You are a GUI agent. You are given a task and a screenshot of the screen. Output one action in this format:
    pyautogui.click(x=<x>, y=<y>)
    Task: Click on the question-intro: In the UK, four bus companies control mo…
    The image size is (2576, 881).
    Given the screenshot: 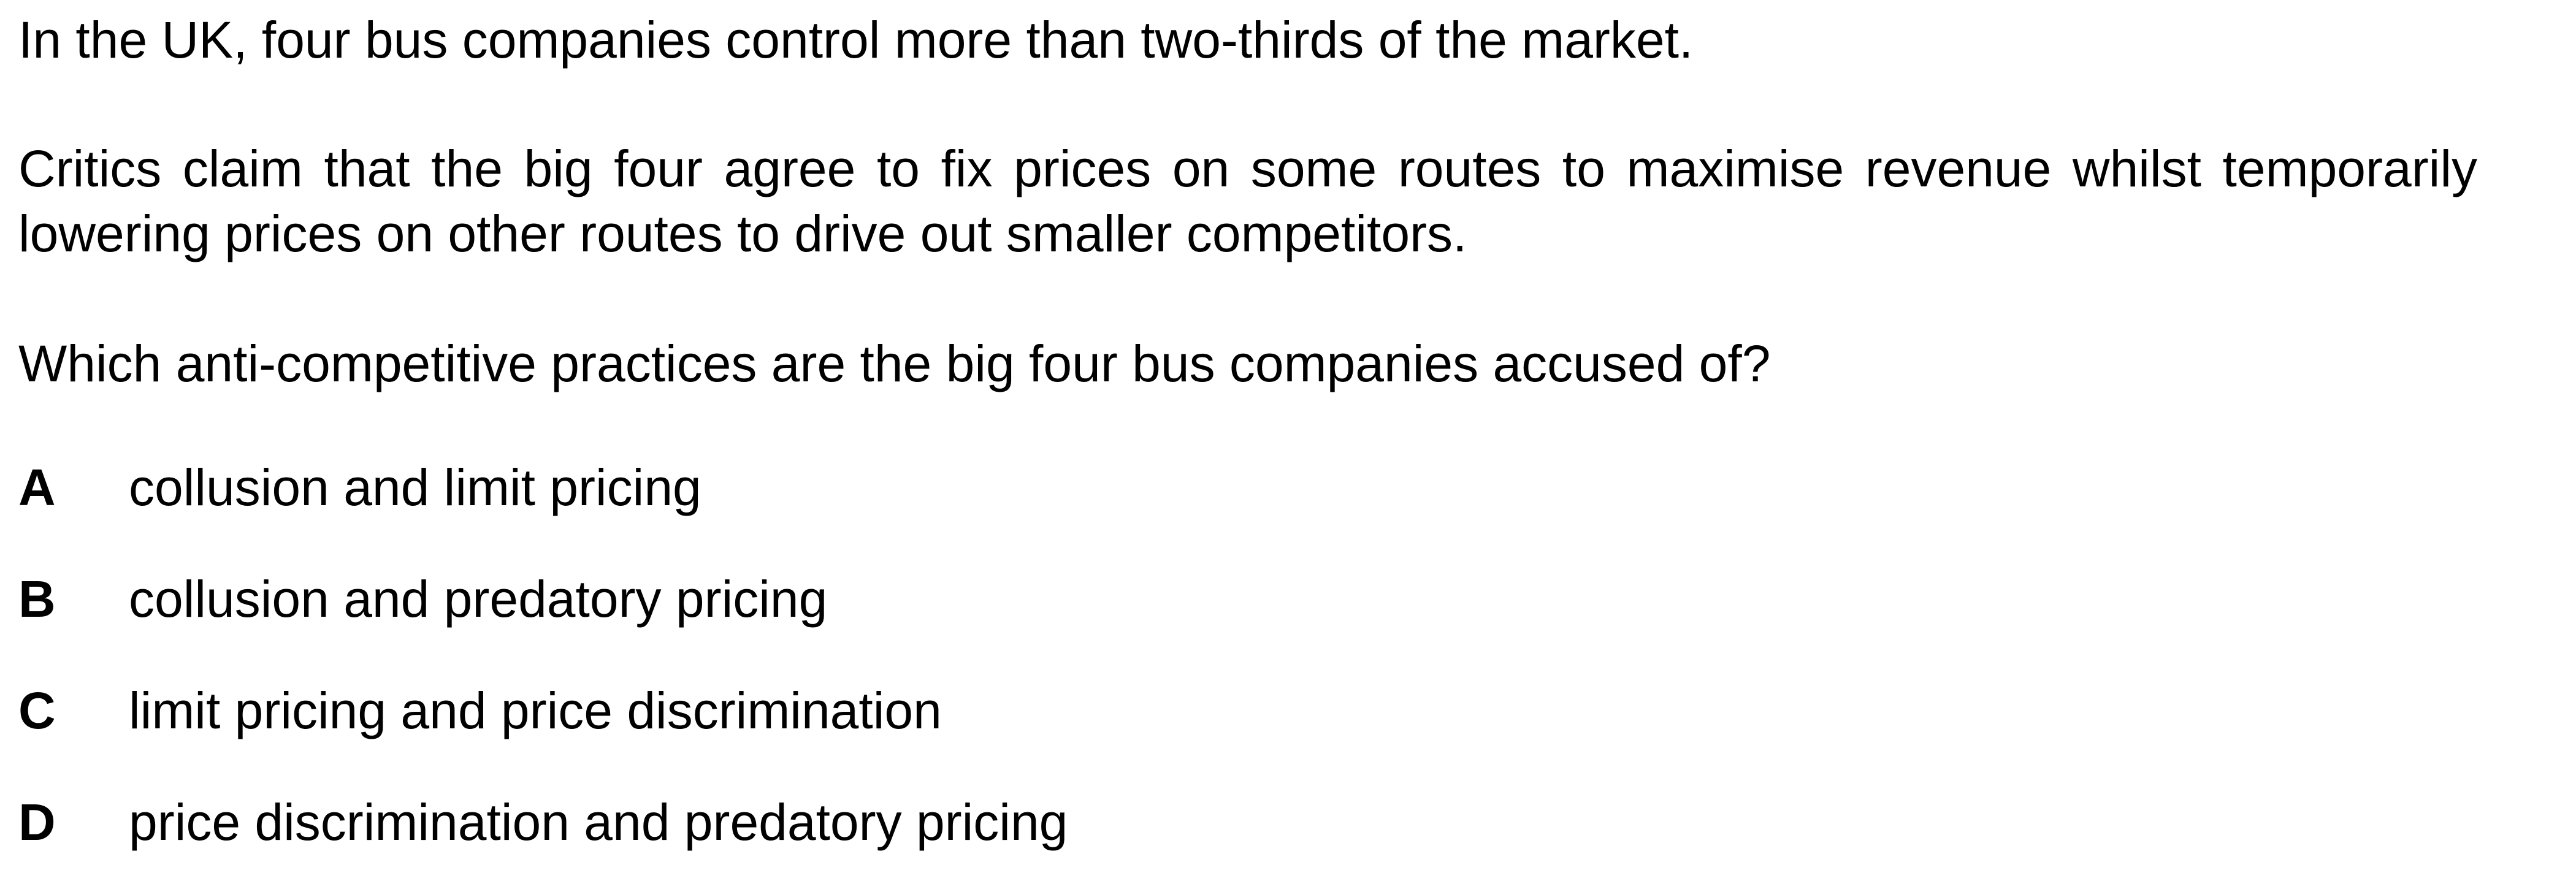 What is the action you would take?
    pyautogui.click(x=856, y=40)
    